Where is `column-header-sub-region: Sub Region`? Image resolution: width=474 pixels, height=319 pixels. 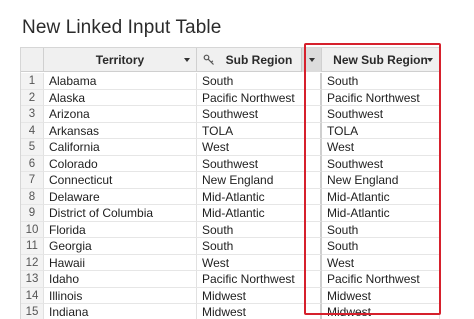 column-header-sub-region: Sub Region is located at coordinates (259, 60).